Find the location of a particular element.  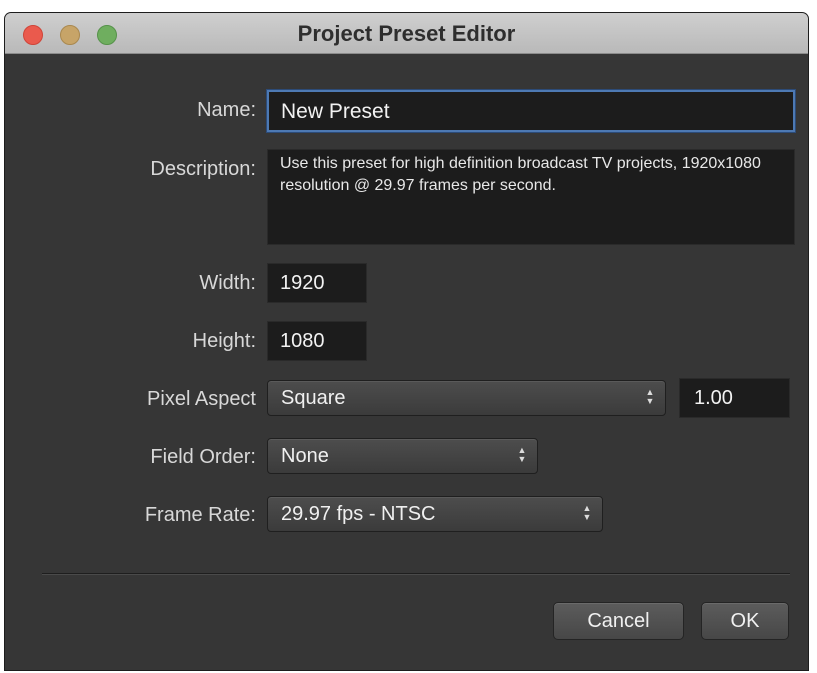

cancel-button: Cancel is located at coordinates (618, 621).